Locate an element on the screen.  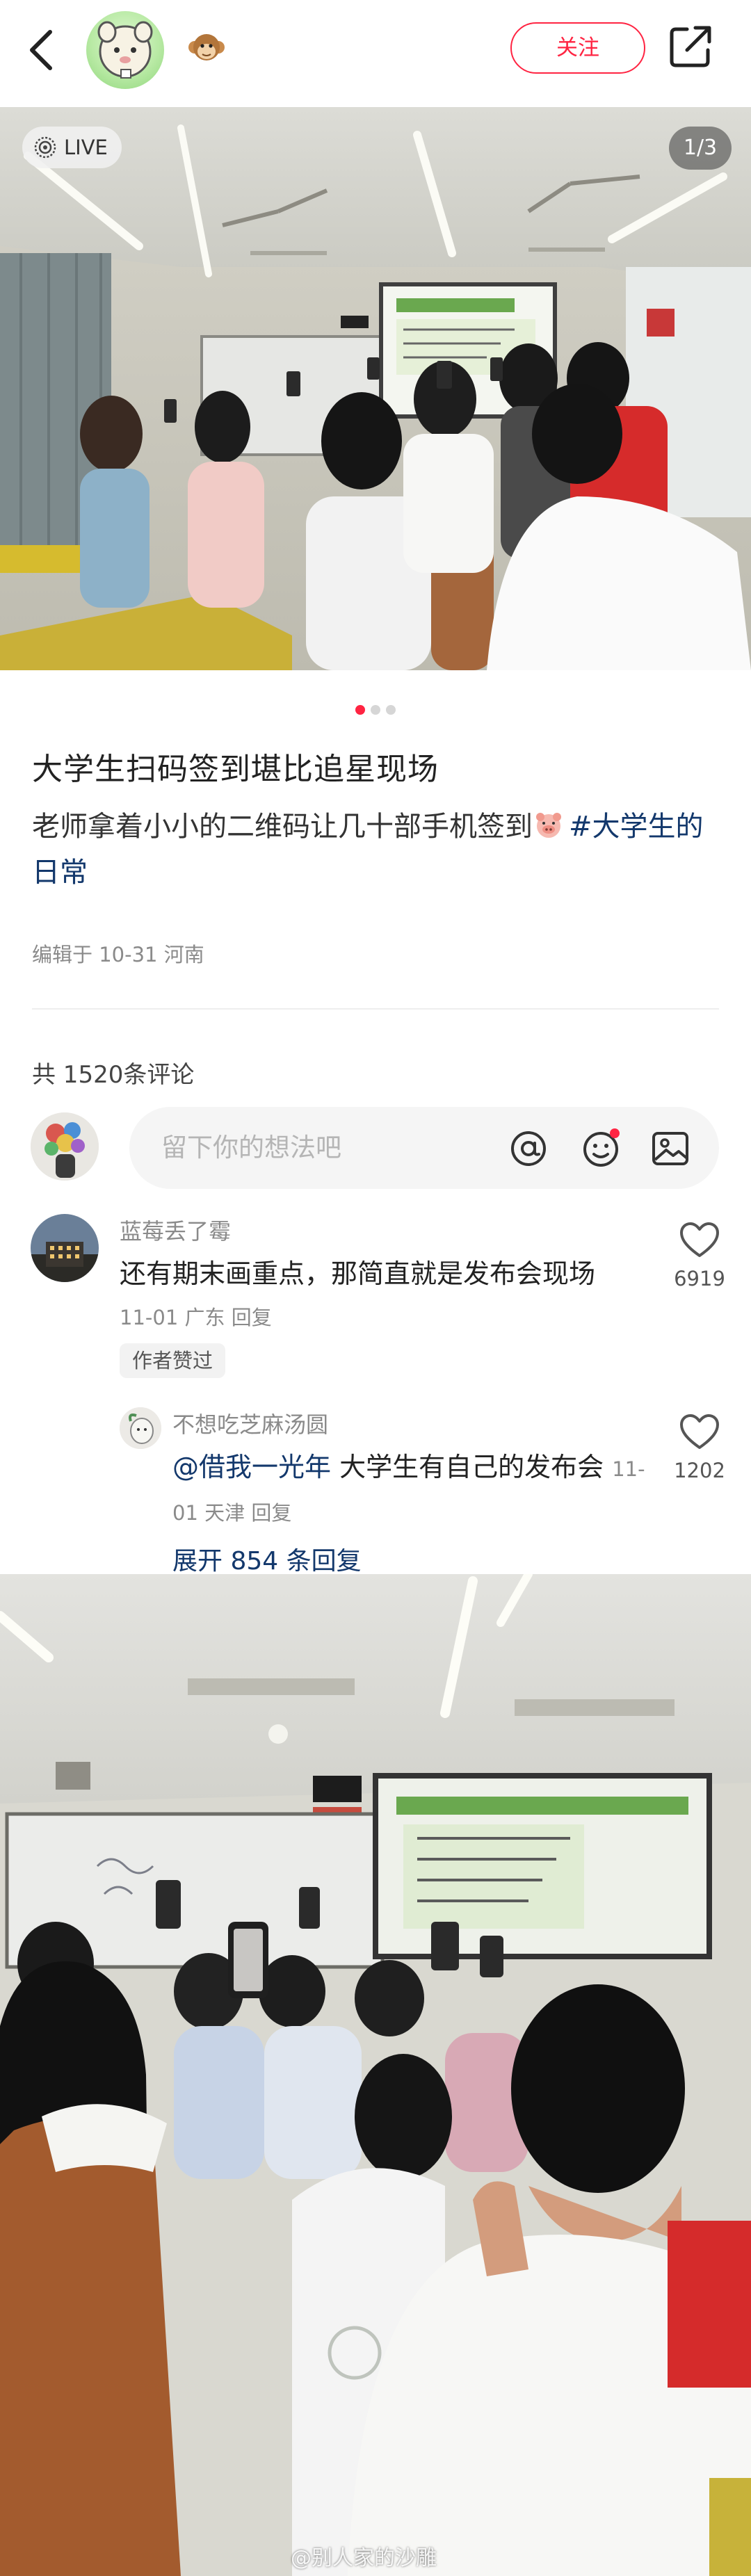
image-upload-icon is located at coordinates (670, 1148).